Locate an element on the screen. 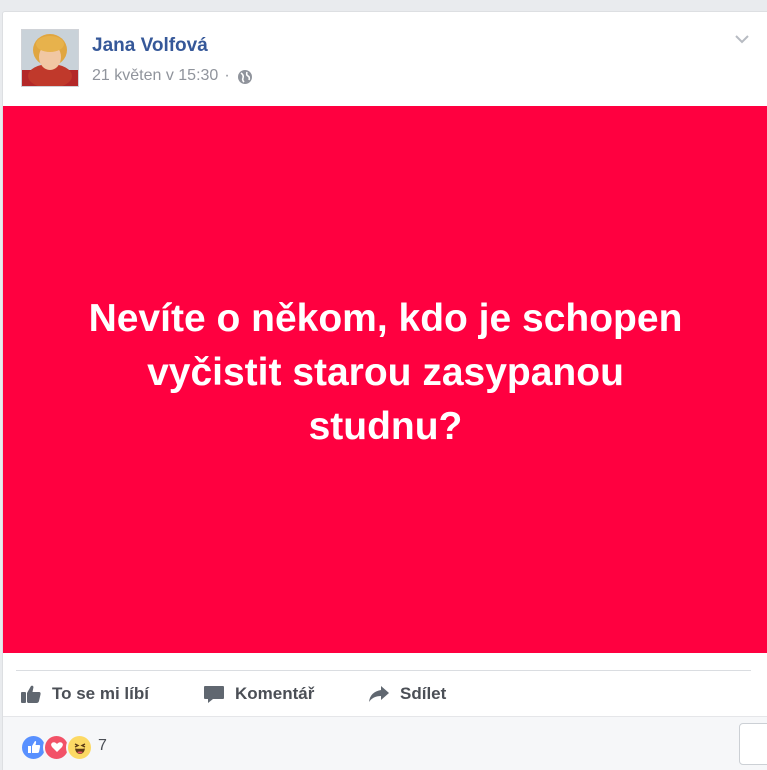 The height and width of the screenshot is (770, 767). comment-button: Komentář is located at coordinates (258, 694).